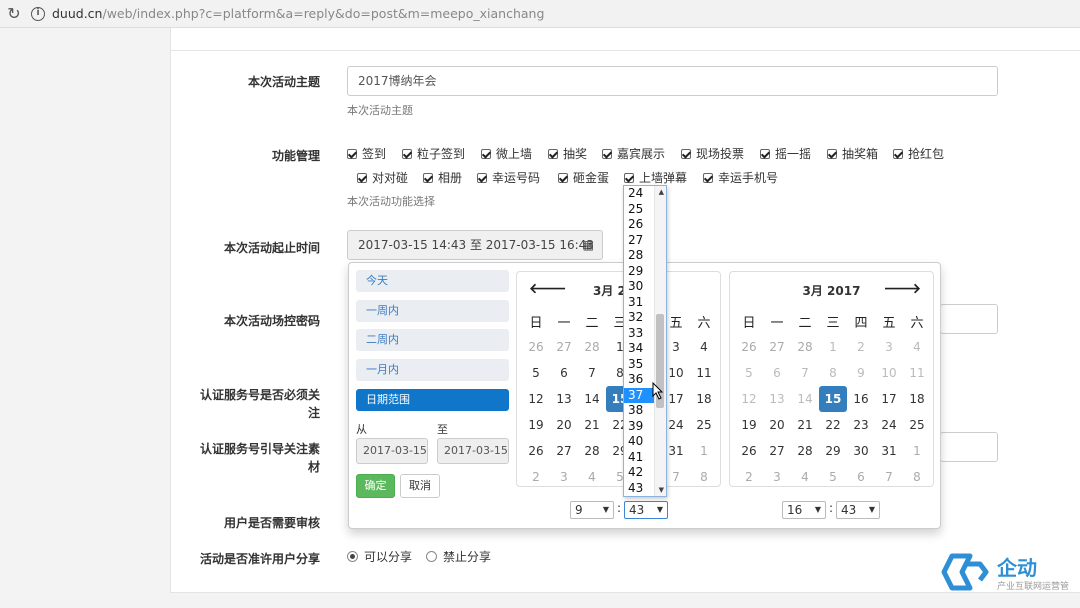 The image size is (1080, 608). I want to click on time-range-input: 2017-03-15 14:43 至 2017-03-15 16:43 ▦, so click(475, 245).